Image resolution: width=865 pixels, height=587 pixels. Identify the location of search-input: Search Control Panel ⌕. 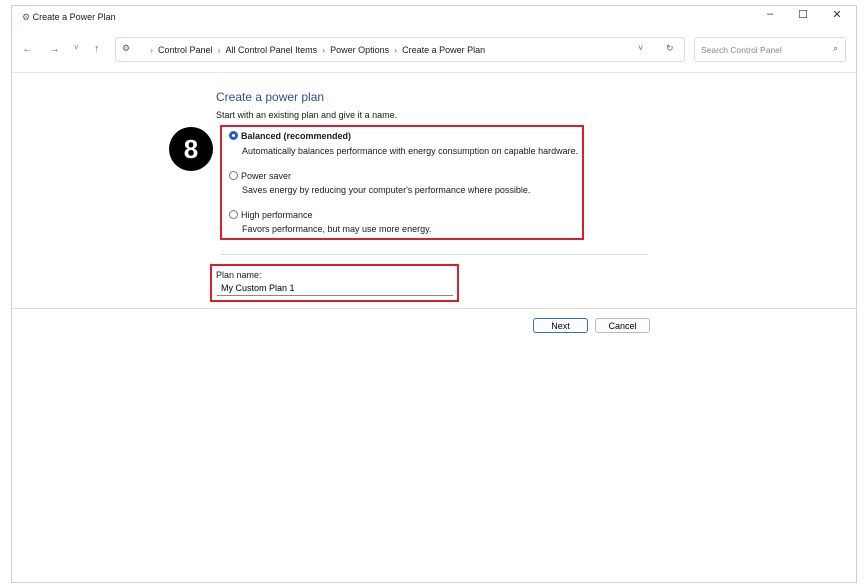
(770, 49).